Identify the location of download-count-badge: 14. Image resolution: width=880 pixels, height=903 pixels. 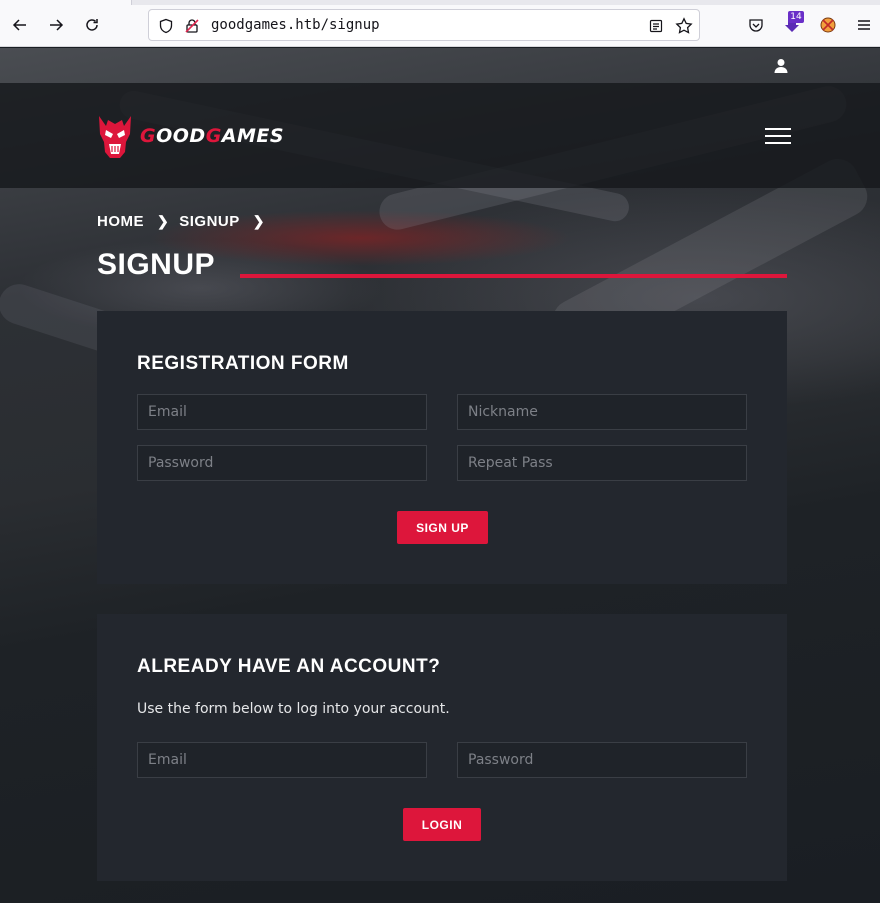
(796, 17).